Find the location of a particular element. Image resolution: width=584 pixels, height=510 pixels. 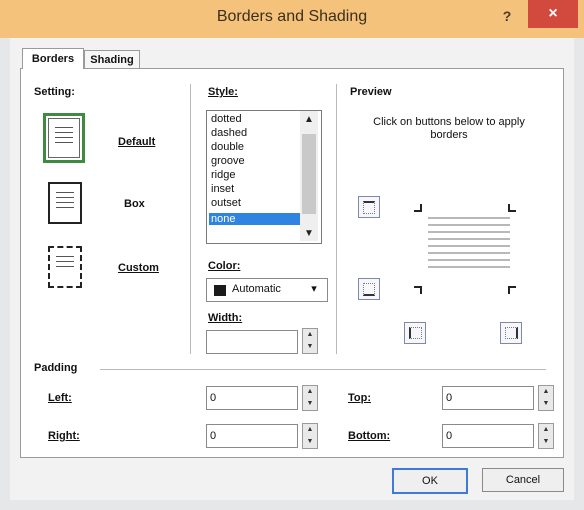

style-option: double is located at coordinates (255, 147).